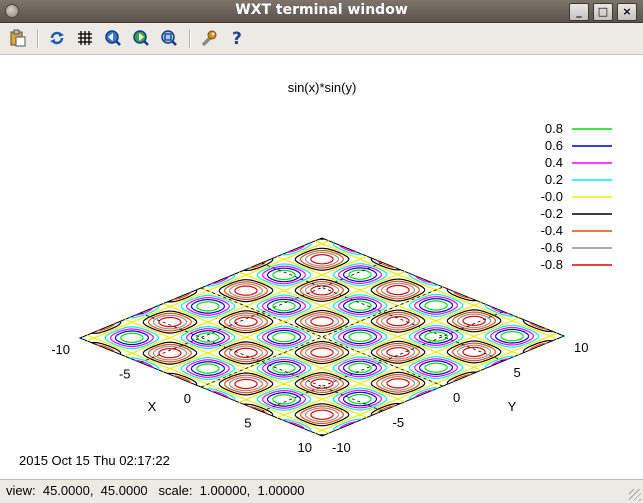  Describe the element at coordinates (554, 179) in the screenshot. I see `legend-label: 0.2` at that location.